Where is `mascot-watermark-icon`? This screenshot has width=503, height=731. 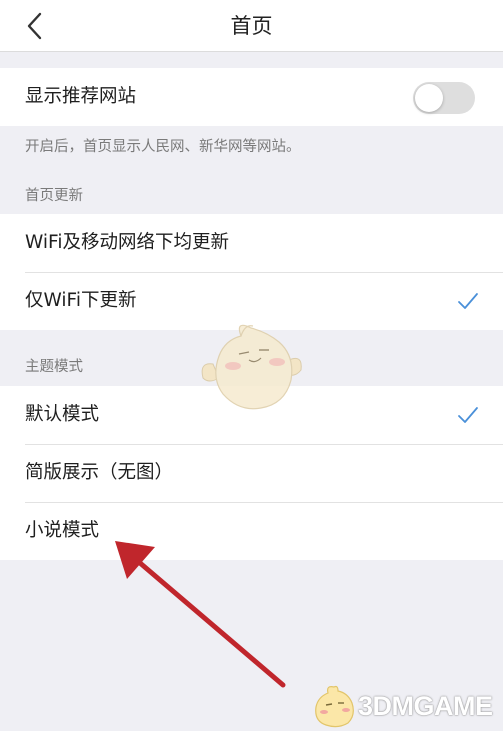 mascot-watermark-icon is located at coordinates (251, 367).